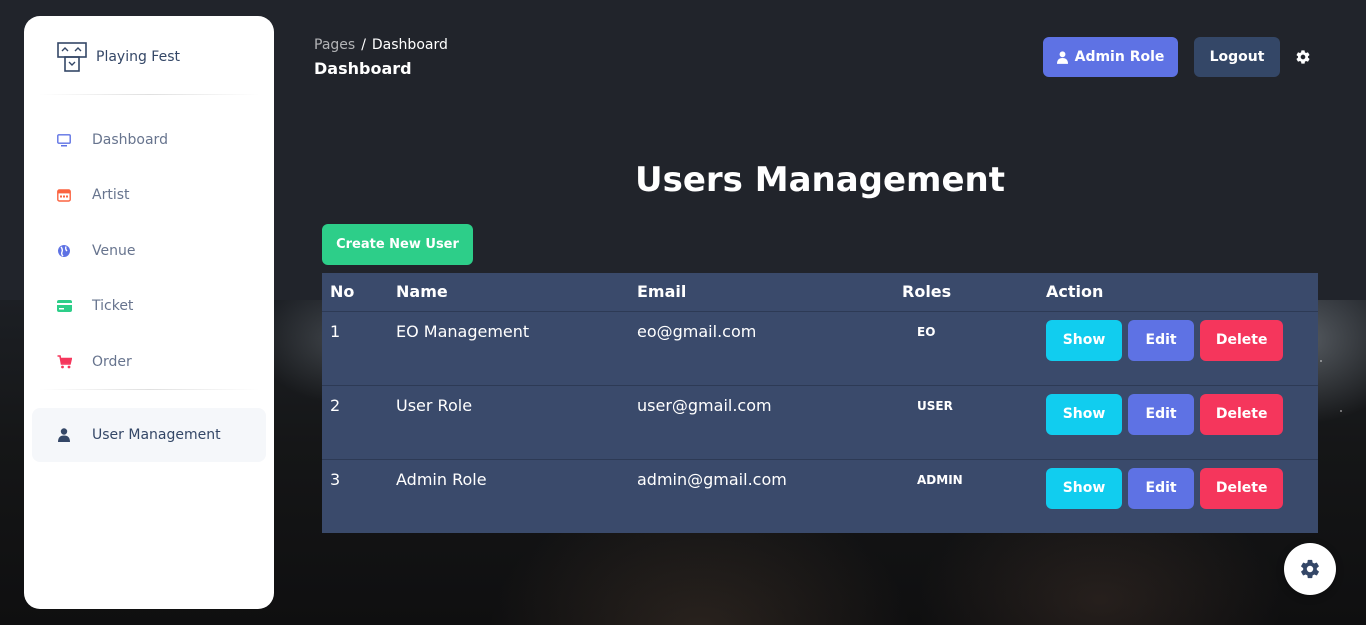 The image size is (1366, 625). I want to click on logout-button: Logout, so click(1237, 57).